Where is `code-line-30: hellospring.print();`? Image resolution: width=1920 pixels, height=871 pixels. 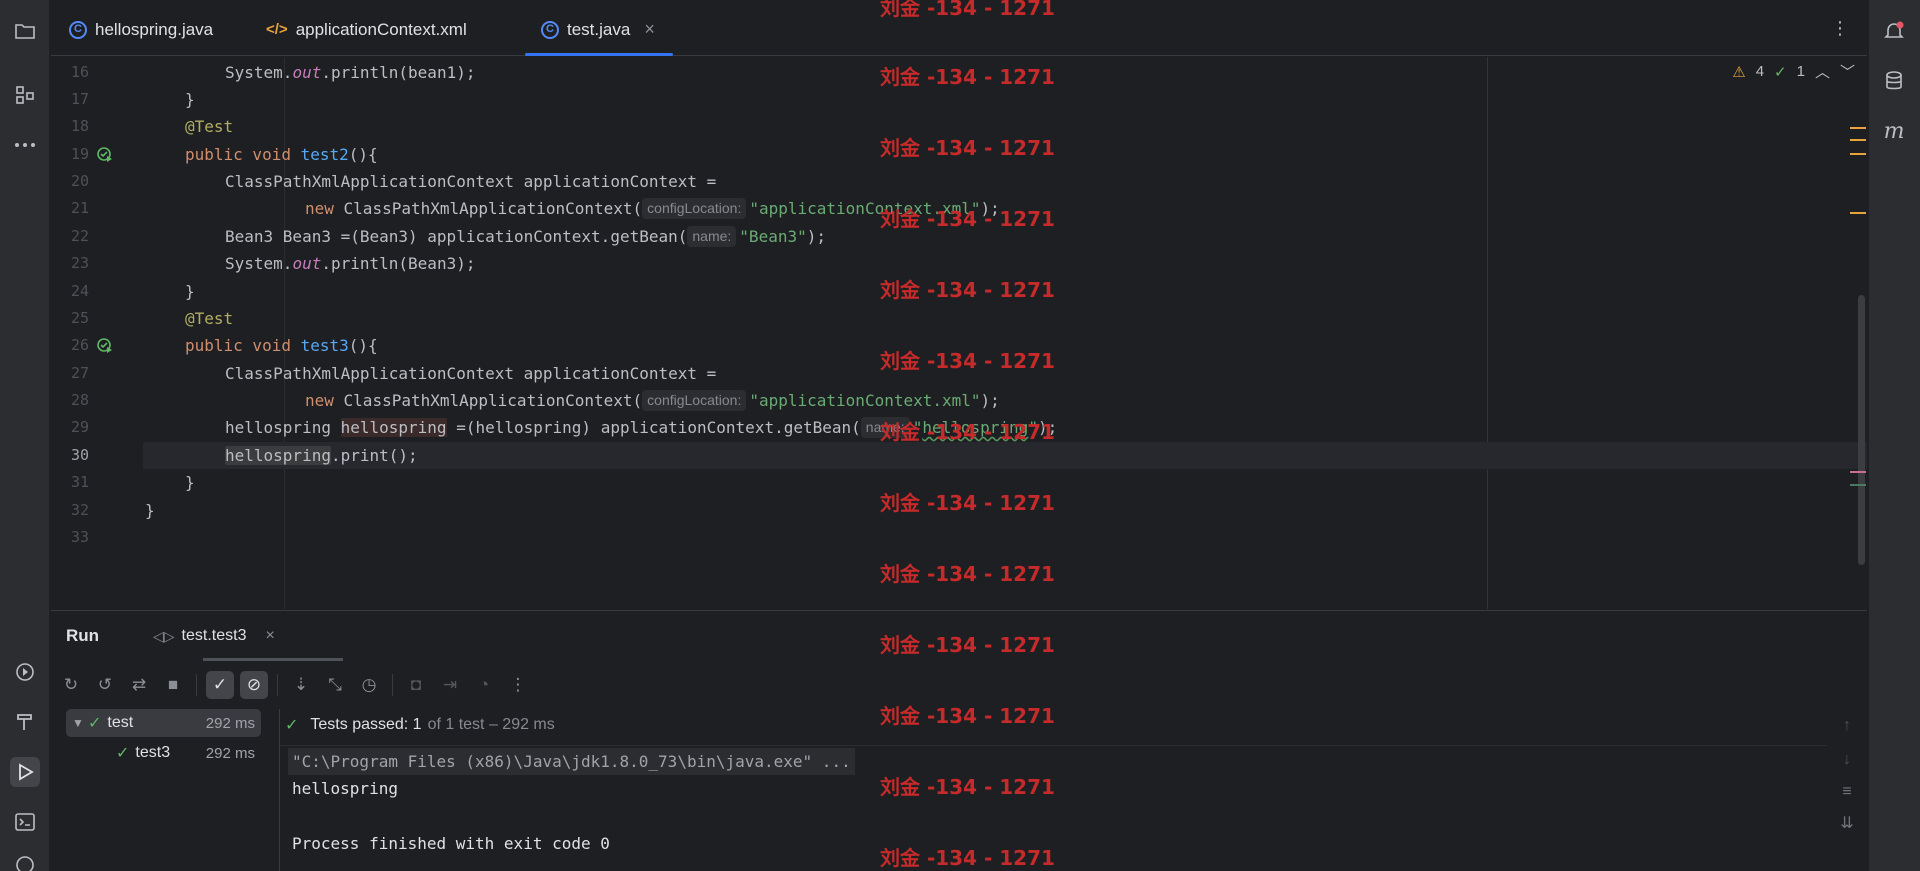 code-line-30: hellospring.print(); is located at coordinates (1005, 455).